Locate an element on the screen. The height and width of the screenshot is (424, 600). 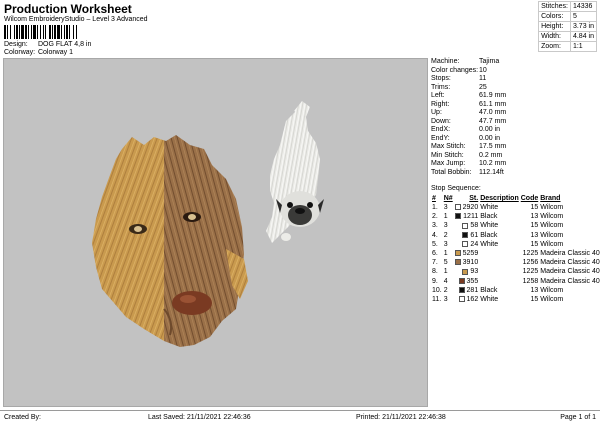
stop-sequence-row: 4. 2 61 Black 13 Wilcom is located at coordinates (515, 235).